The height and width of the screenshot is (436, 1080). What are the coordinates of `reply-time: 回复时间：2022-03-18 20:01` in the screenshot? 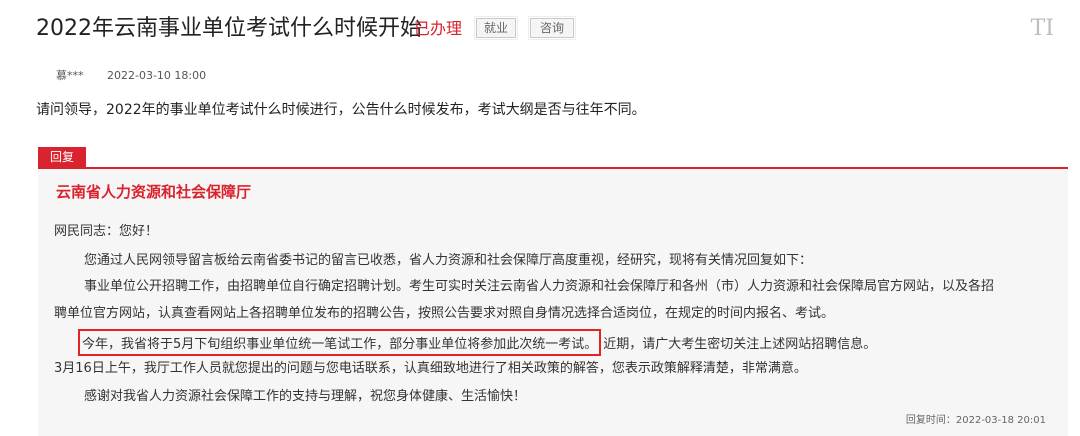 It's located at (975, 420).